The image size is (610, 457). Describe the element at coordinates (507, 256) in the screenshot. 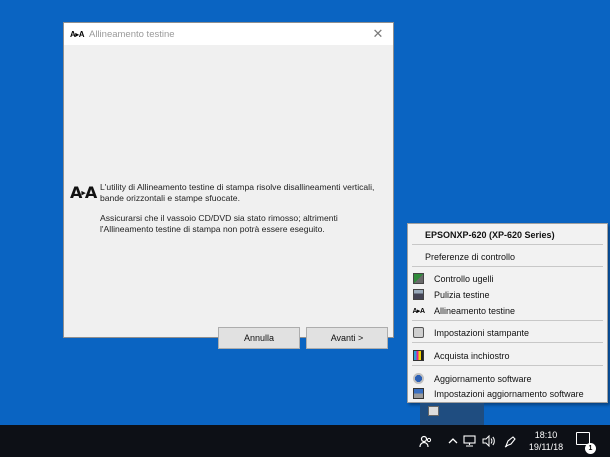

I see `menu-item-control-preferences: Preferenze di controllo` at that location.